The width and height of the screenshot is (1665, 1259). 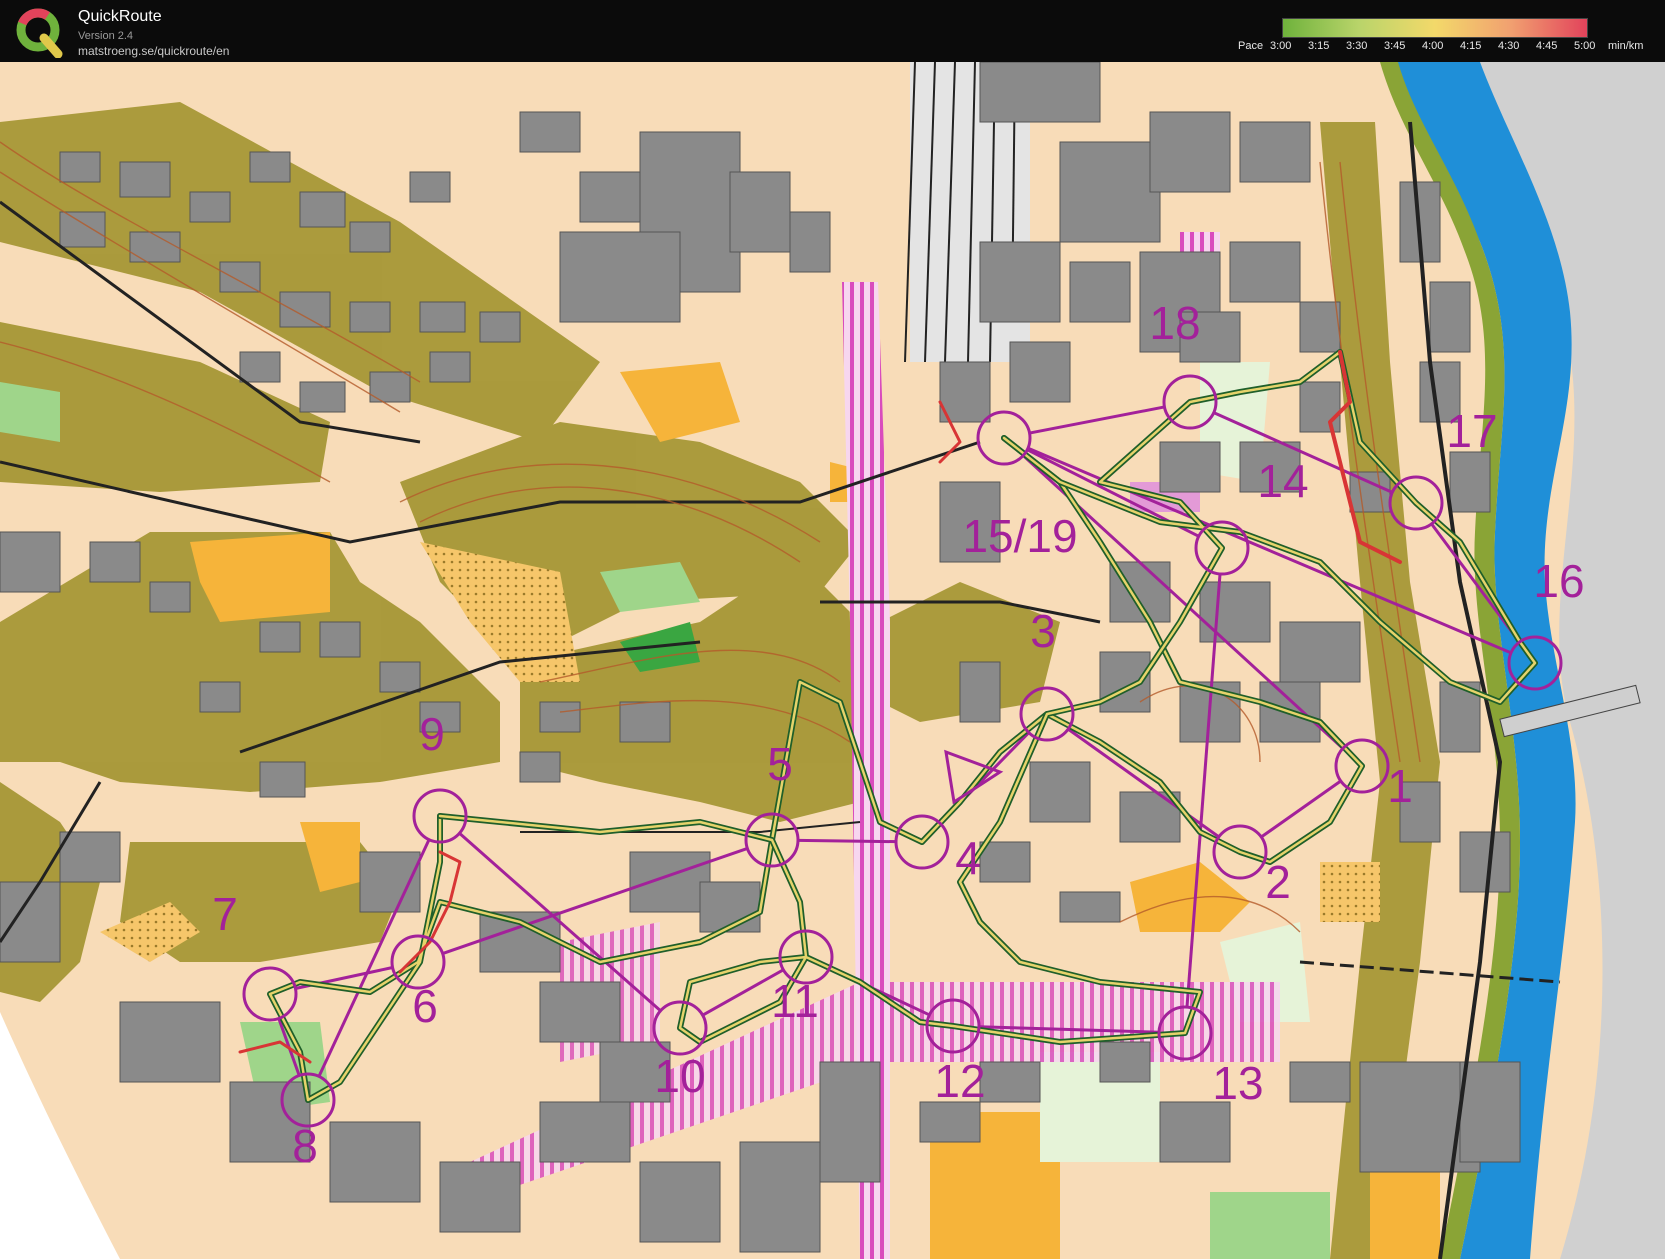 What do you see at coordinates (1395, 46) in the screenshot?
I see `pace-tick: 3:45` at bounding box center [1395, 46].